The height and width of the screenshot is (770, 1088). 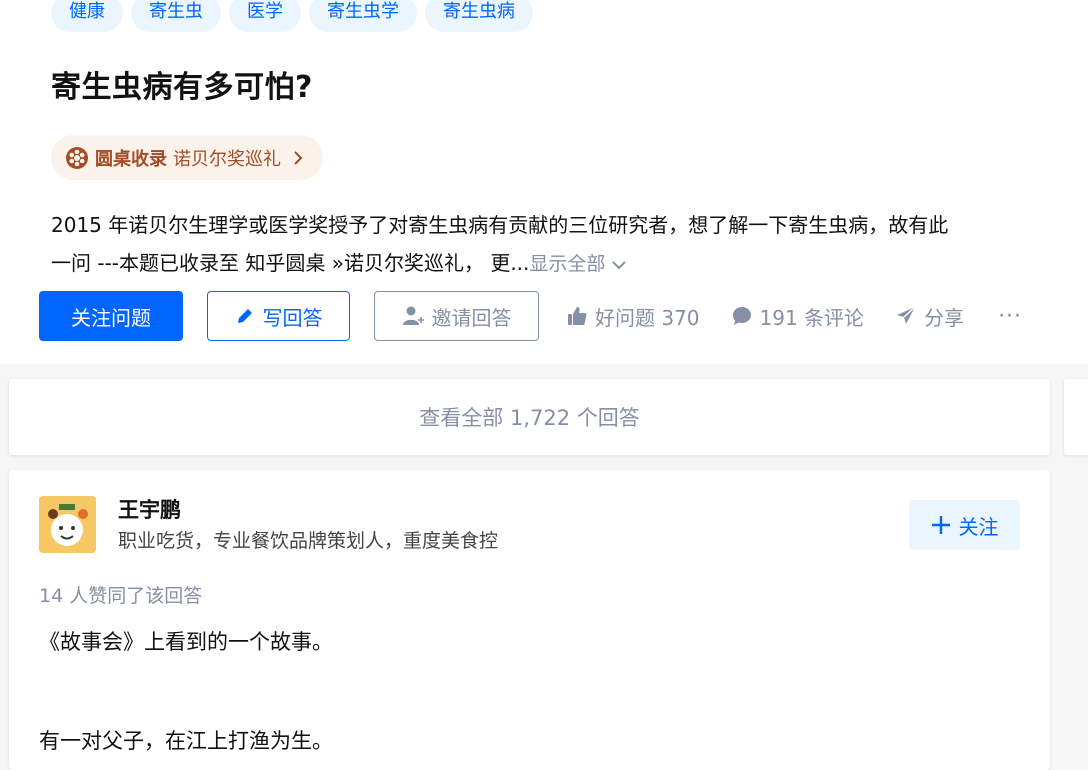 What do you see at coordinates (1010, 316) in the screenshot?
I see `more-options-button: ···` at bounding box center [1010, 316].